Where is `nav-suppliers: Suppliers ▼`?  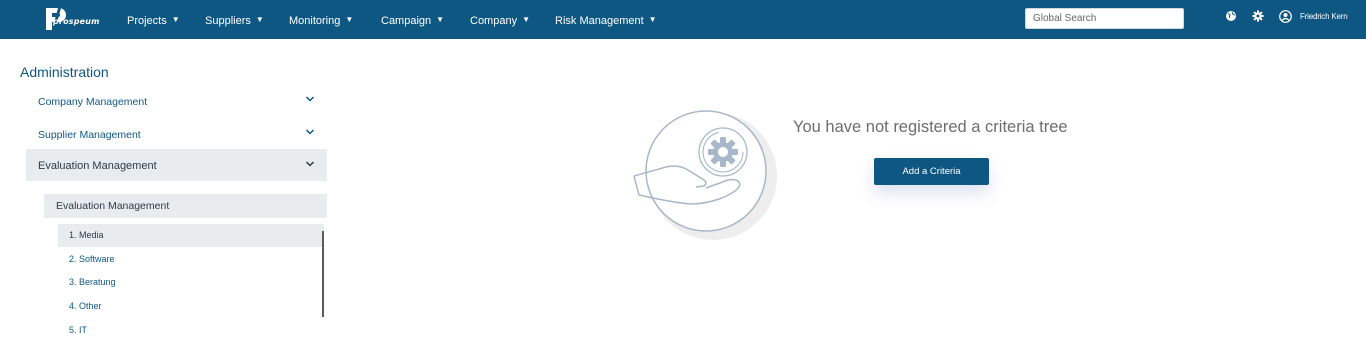 nav-suppliers: Suppliers ▼ is located at coordinates (234, 19).